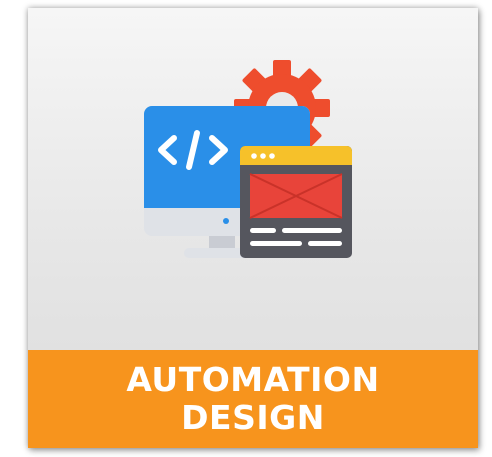 The width and height of the screenshot is (492, 457). I want to click on tile-title-line-1: AUTOMATION, so click(253, 379).